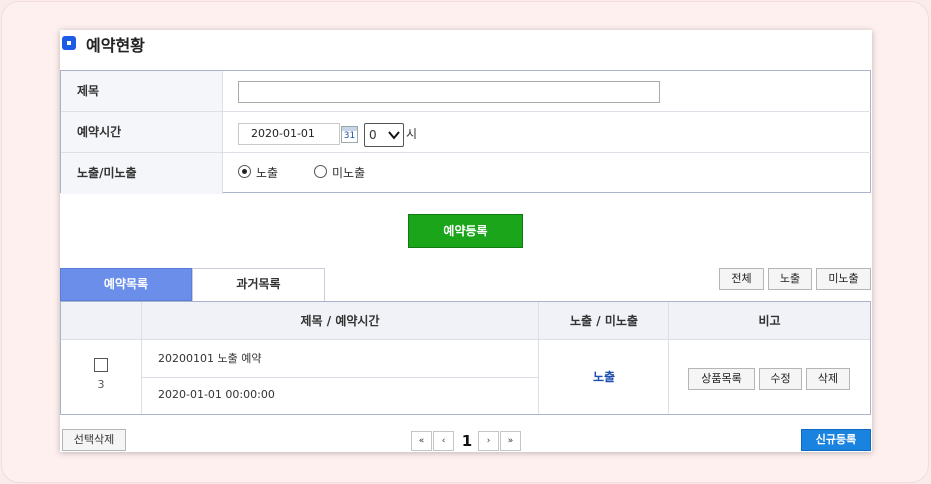  What do you see at coordinates (394, 135) in the screenshot?
I see `chevron-down-icon` at bounding box center [394, 135].